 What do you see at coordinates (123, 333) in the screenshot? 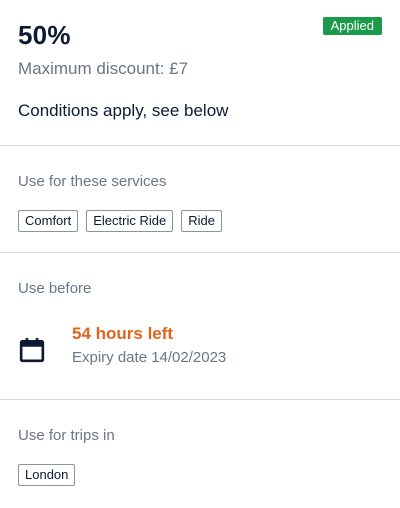
I see `time-left: 54 hours left` at bounding box center [123, 333].